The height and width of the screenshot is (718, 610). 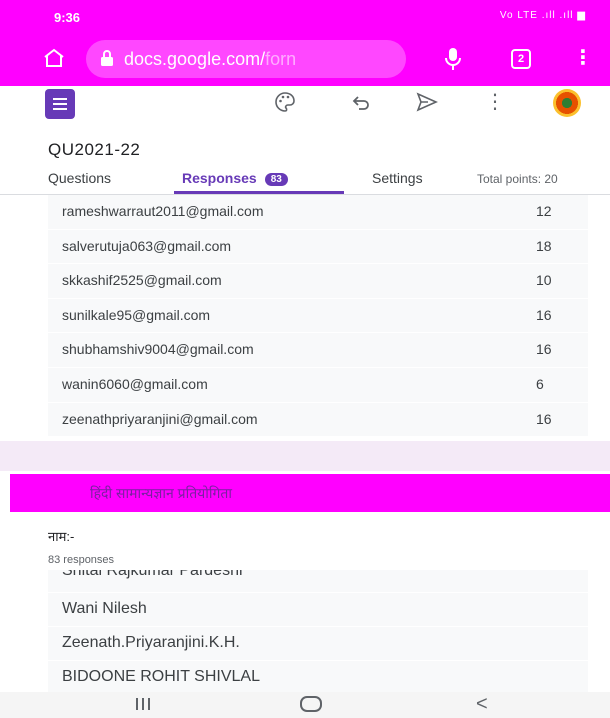 I want to click on microphone-icon, so click(x=453, y=59).